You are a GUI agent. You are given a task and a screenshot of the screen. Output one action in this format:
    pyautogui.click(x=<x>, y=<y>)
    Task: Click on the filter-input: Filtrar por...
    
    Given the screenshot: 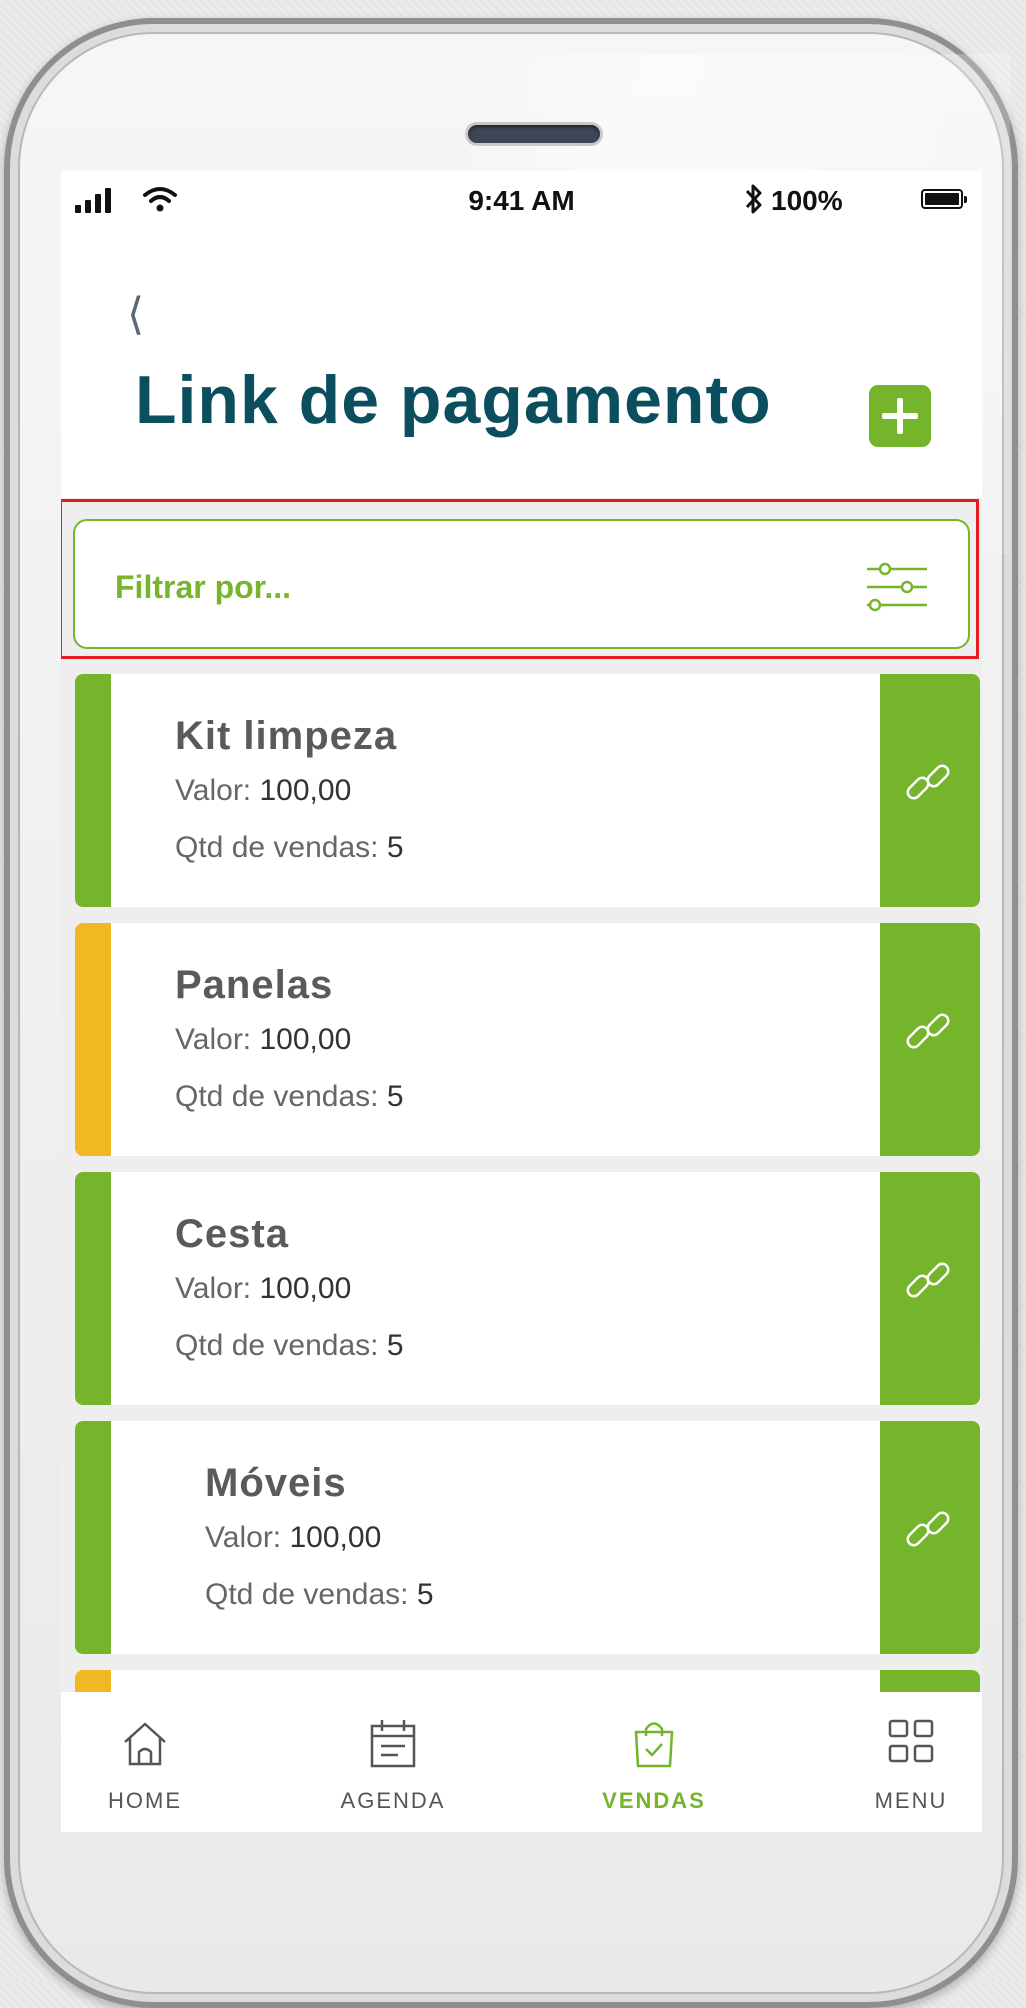 What is the action you would take?
    pyautogui.click(x=521, y=584)
    